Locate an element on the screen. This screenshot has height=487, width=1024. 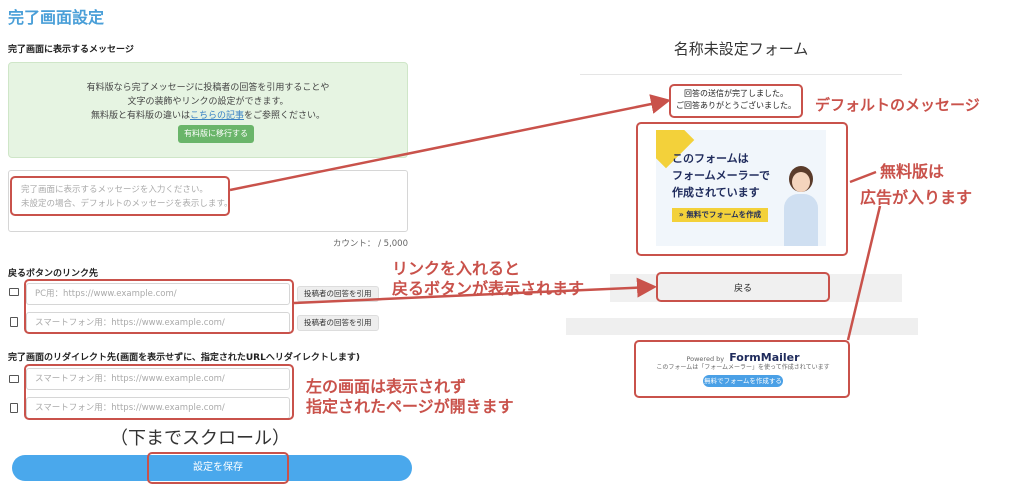
annotation-box-back-button is located at coordinates (743, 287).